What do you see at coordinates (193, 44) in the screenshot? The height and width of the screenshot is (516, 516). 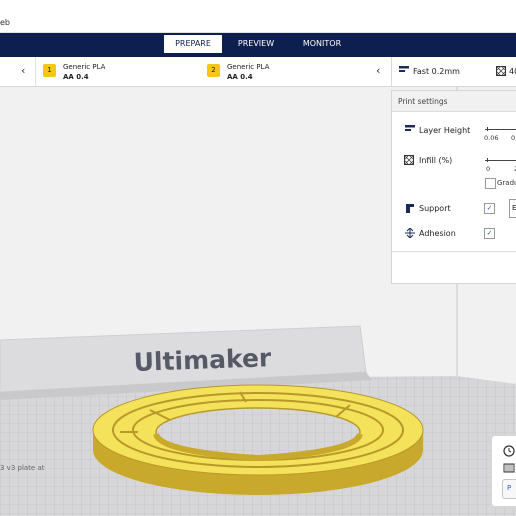 I see `tab-prepare: PREPARE` at bounding box center [193, 44].